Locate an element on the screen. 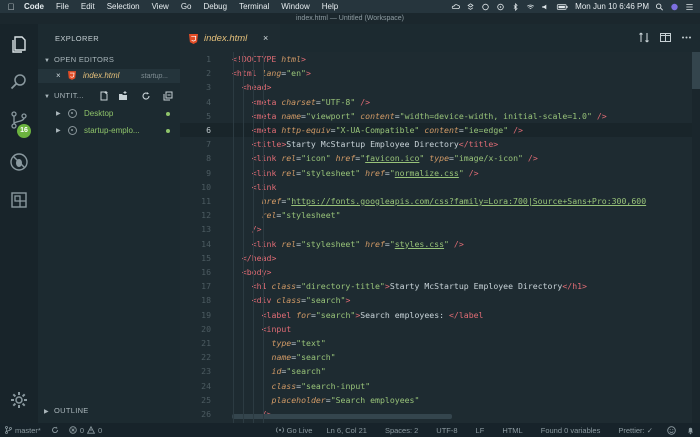 Image resolution: width=700 pixels, height=437 pixels. code-line: 25 placeholder="Search employees" is located at coordinates (436, 400).